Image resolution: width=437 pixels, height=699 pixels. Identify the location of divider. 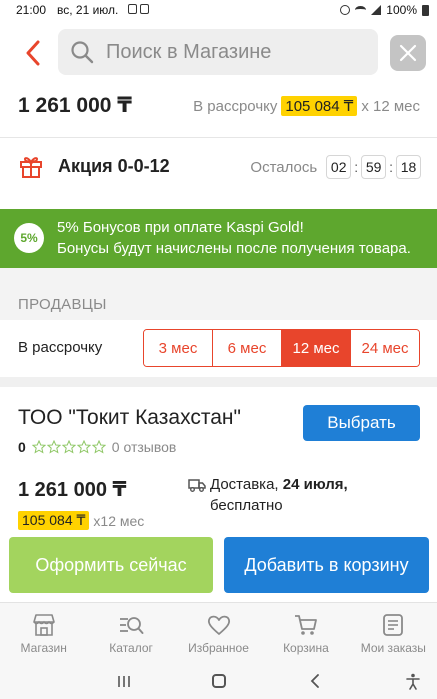
(218, 137).